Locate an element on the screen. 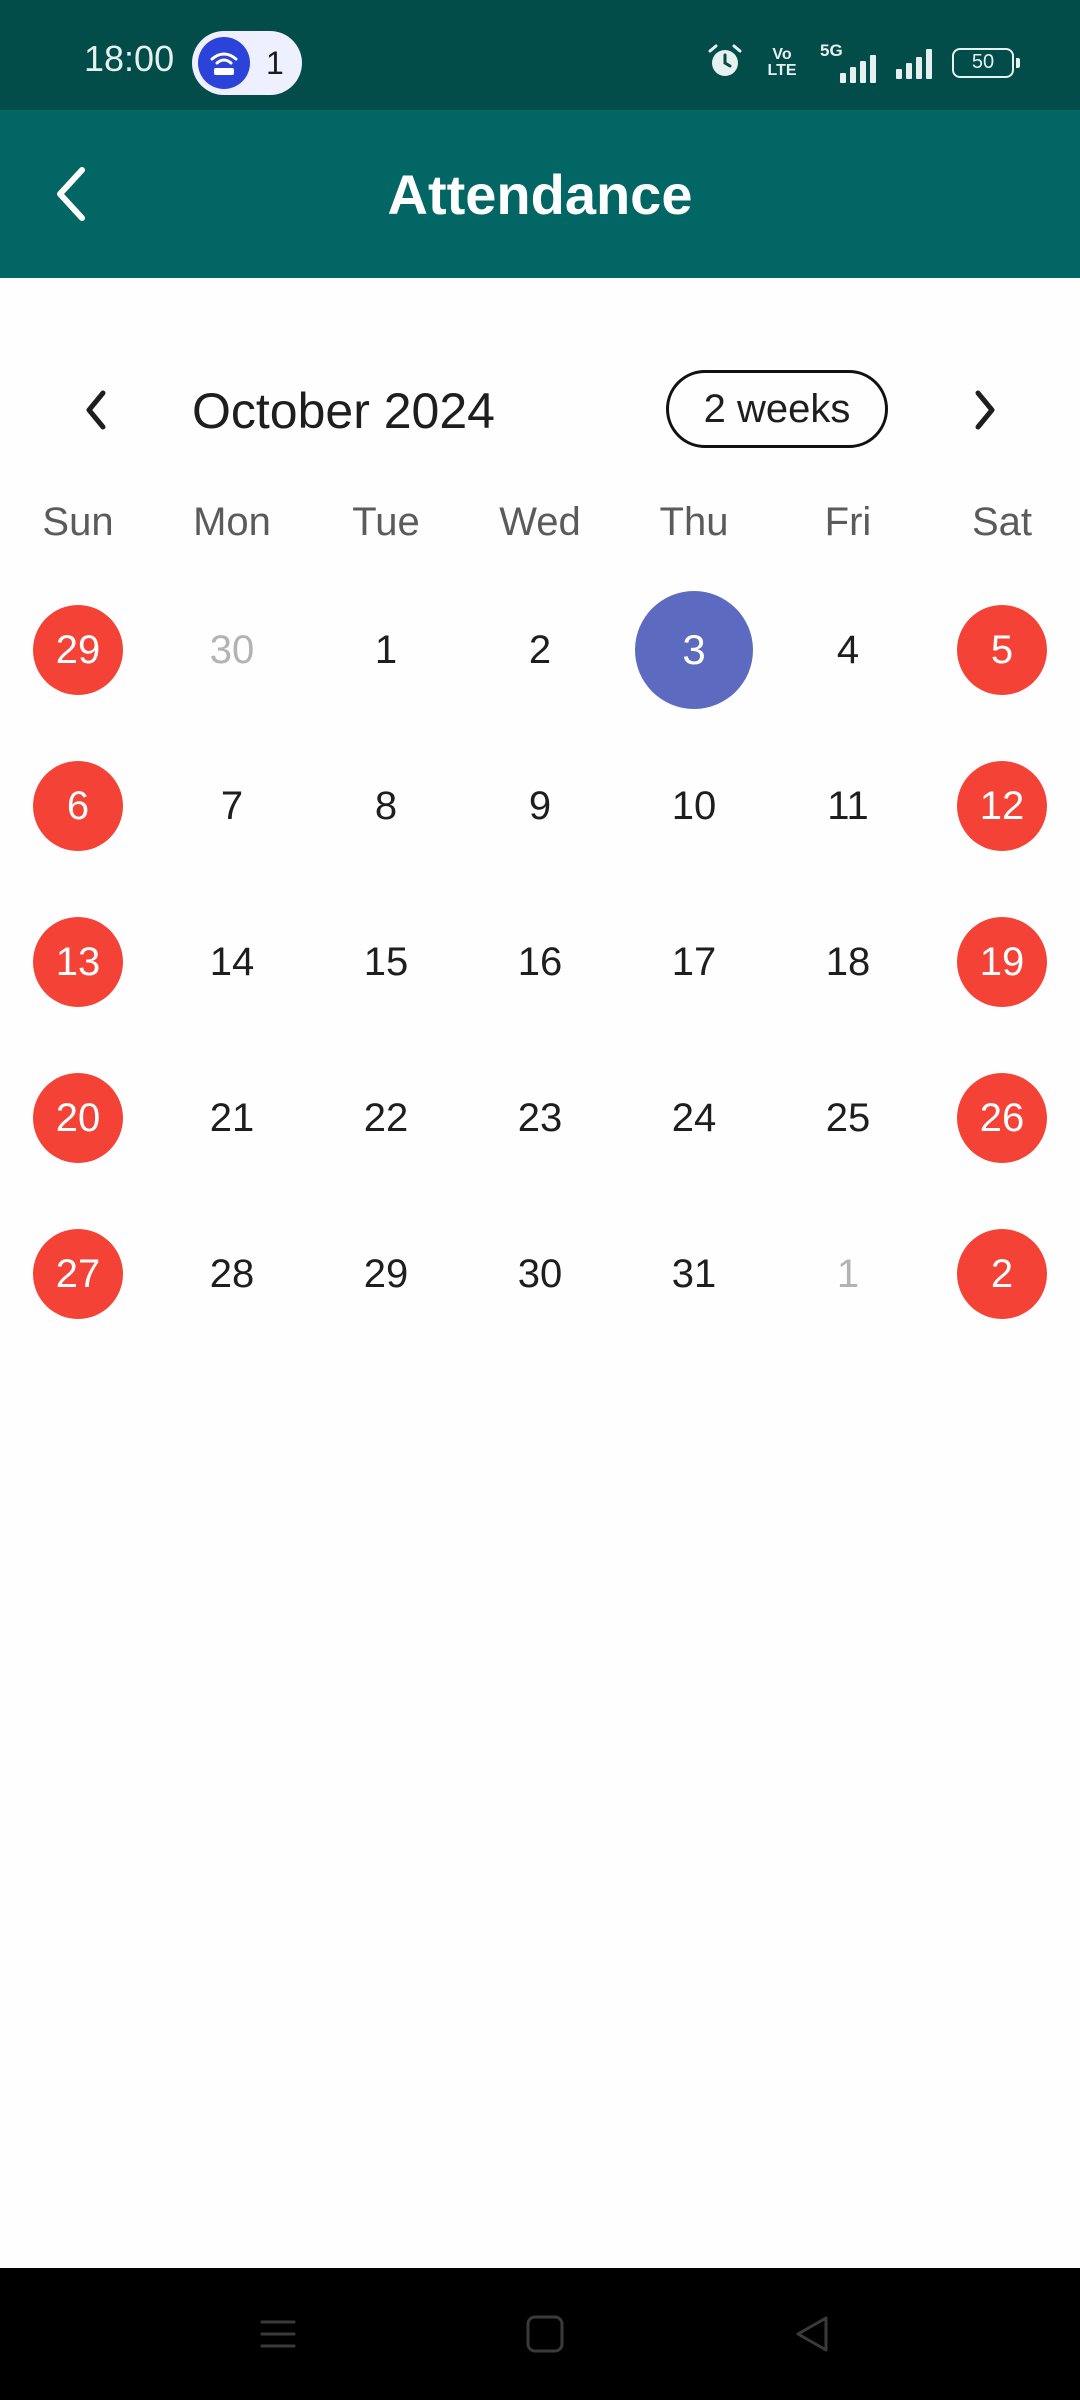  calendar-day: 15 is located at coordinates (386, 962).